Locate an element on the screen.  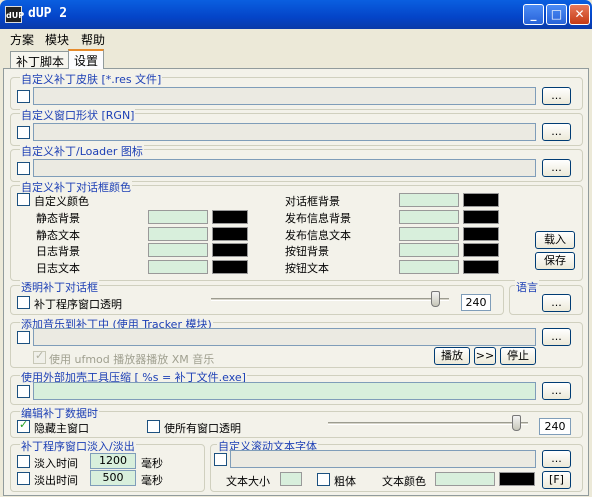
text-size-input is located at coordinates (291, 479).